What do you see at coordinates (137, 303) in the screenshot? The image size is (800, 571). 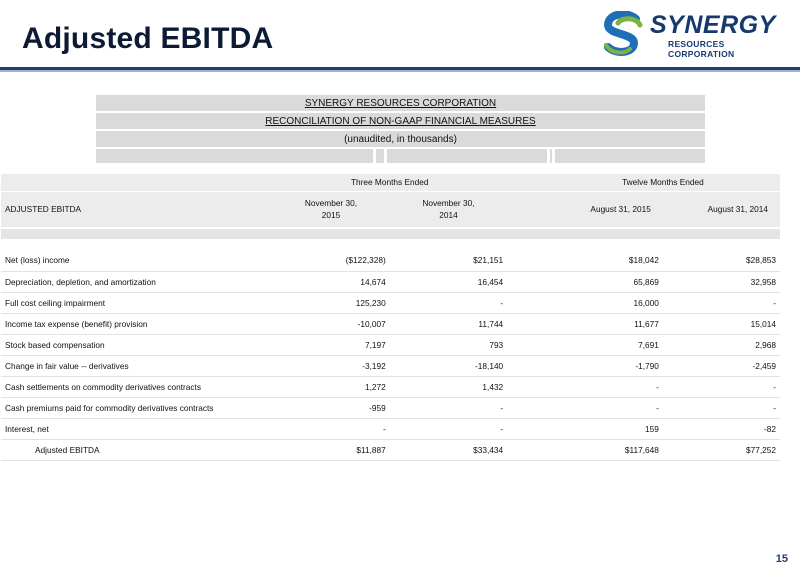 I see `row-label: Full cost ceiling impairment` at bounding box center [137, 303].